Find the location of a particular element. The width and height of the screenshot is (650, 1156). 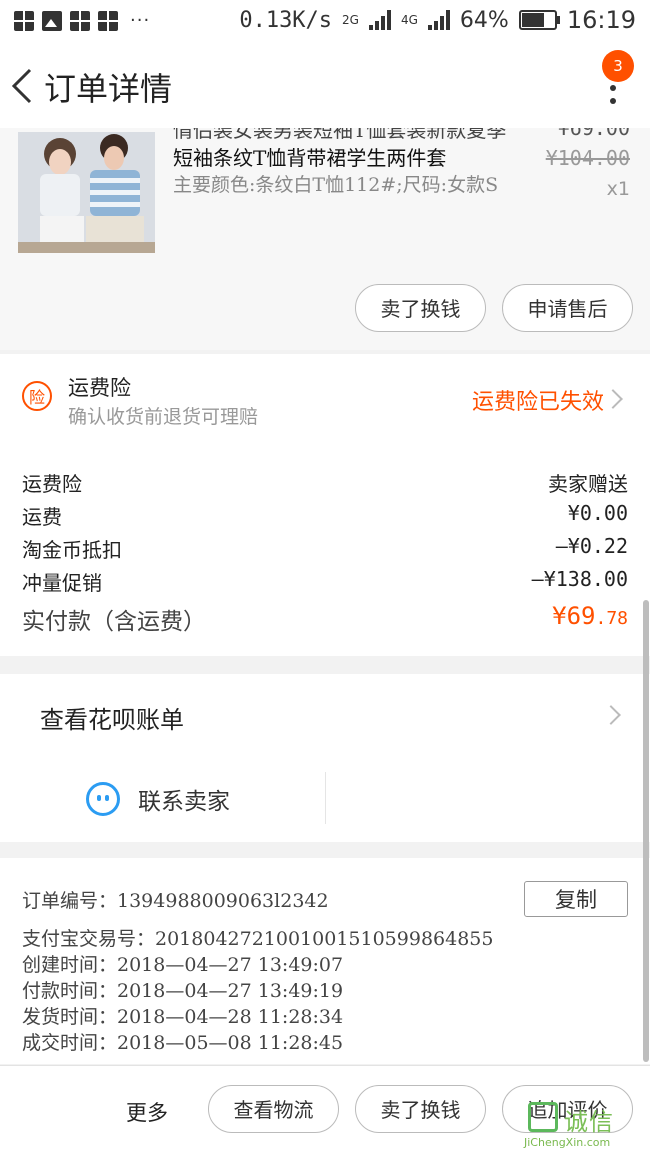

fee-label: 淘金币抵扣 is located at coordinates (72, 550).